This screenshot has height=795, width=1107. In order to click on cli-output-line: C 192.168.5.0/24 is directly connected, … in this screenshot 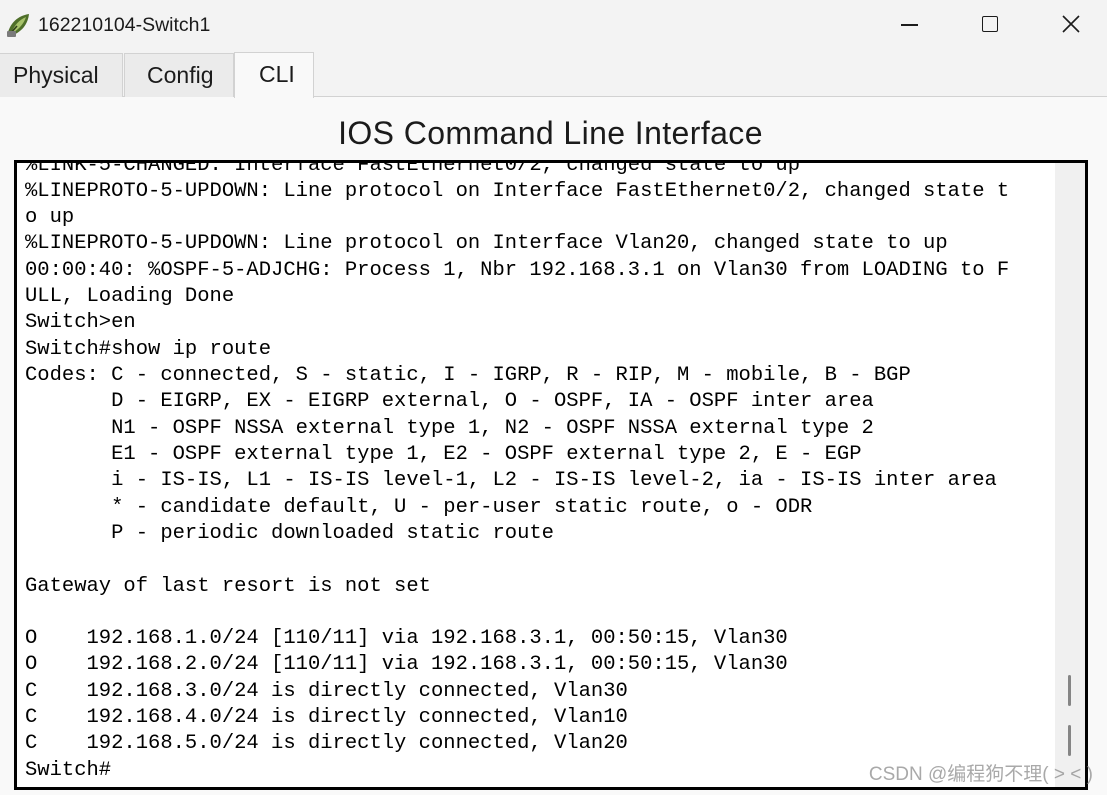, I will do `click(326, 744)`.